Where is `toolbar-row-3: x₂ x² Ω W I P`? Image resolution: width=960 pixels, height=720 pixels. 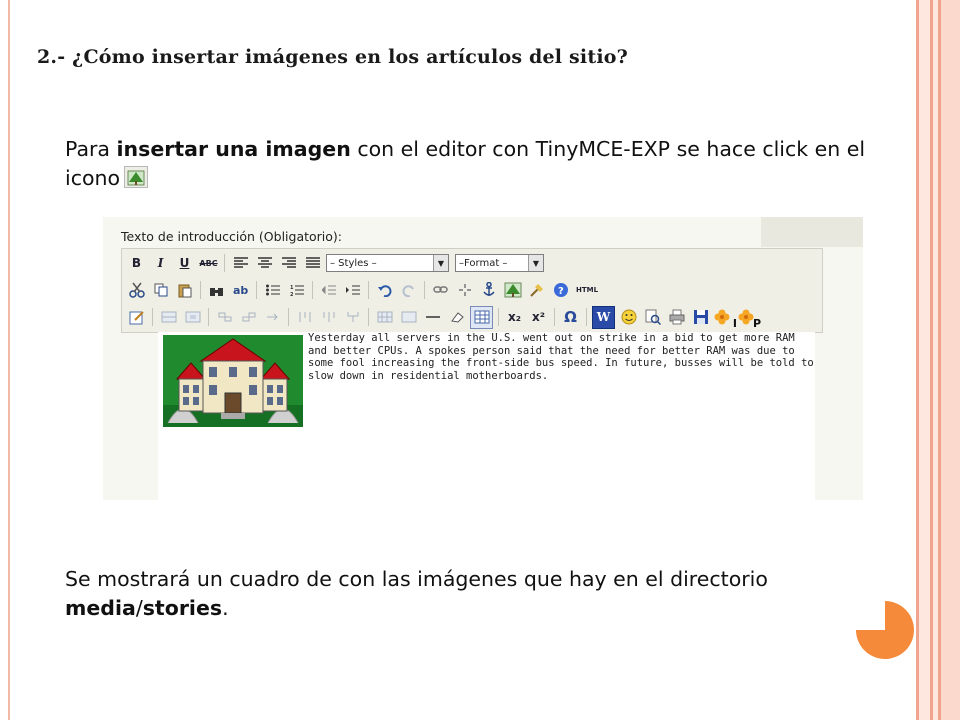
toolbar-row-3: x₂ x² Ω W I P is located at coordinates (444, 317).